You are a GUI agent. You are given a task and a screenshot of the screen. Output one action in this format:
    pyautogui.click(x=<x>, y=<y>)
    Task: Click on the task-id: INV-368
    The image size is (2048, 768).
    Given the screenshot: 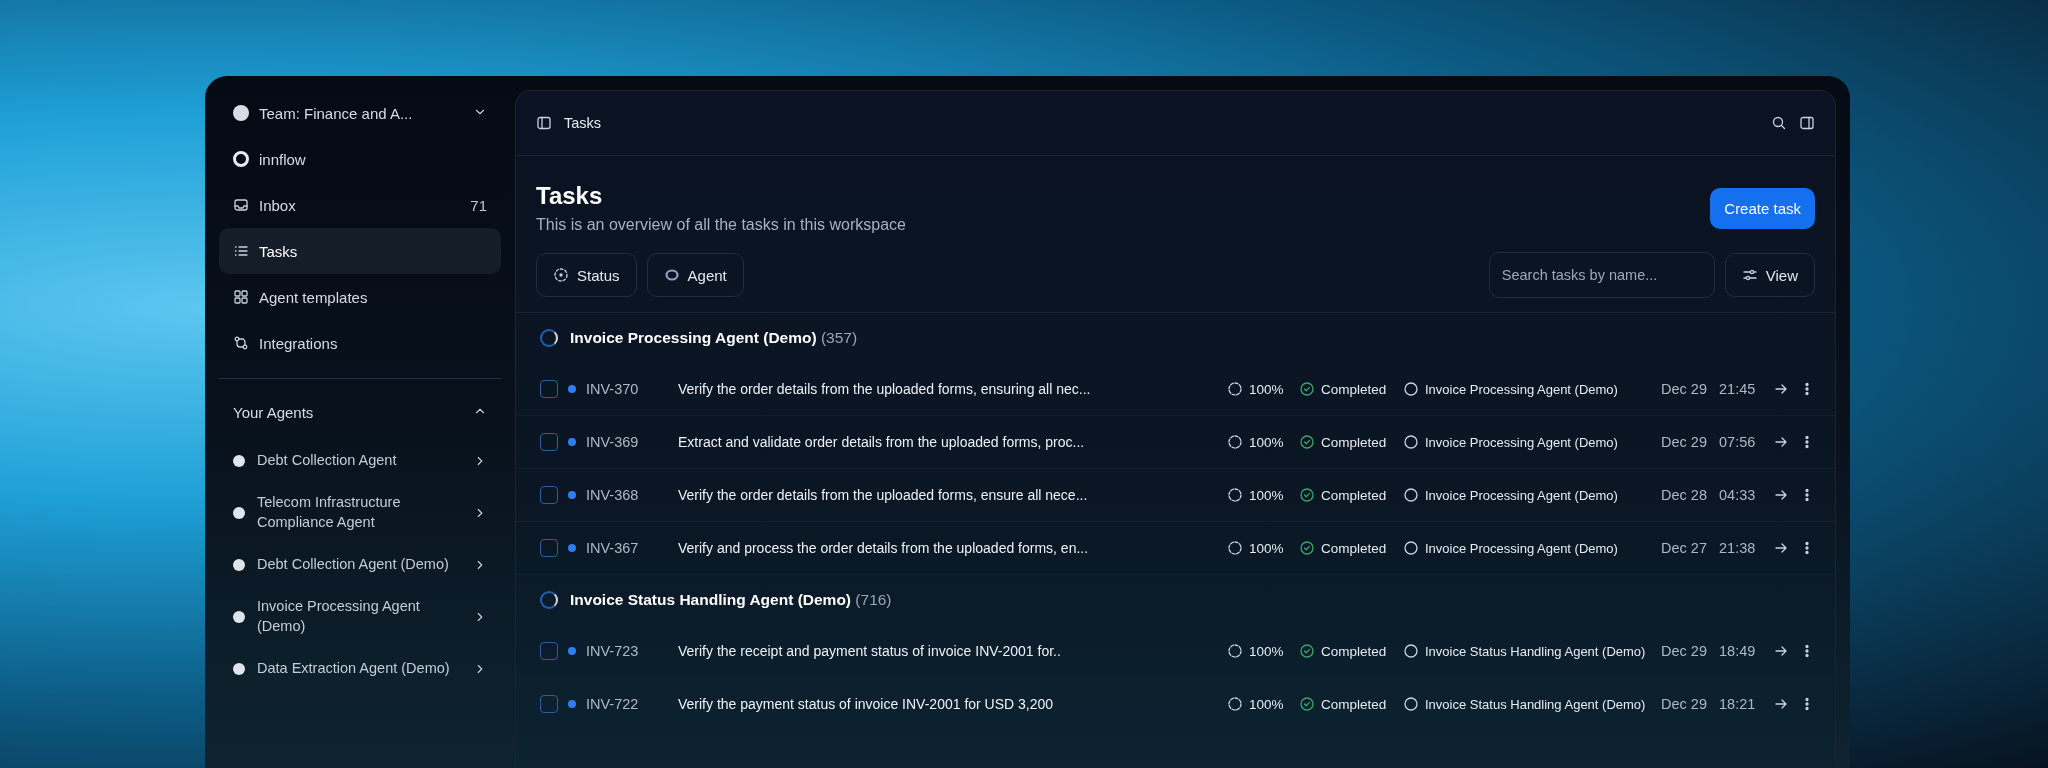 What is the action you would take?
    pyautogui.click(x=613, y=495)
    